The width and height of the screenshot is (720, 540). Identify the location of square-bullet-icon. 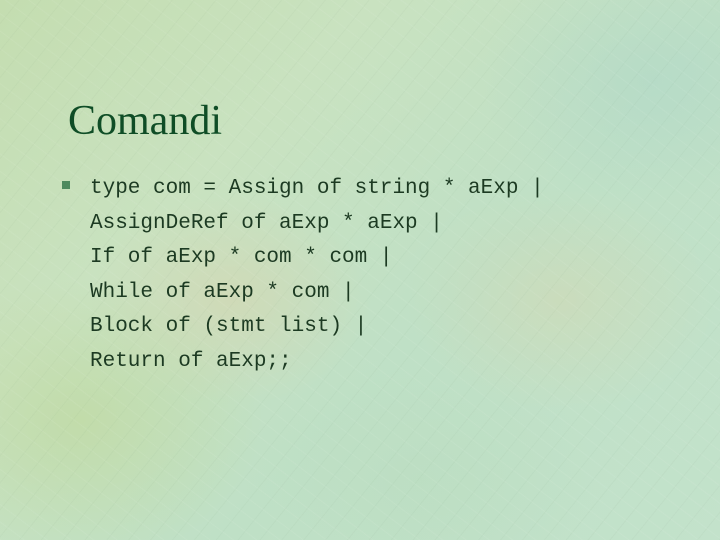
(66, 185).